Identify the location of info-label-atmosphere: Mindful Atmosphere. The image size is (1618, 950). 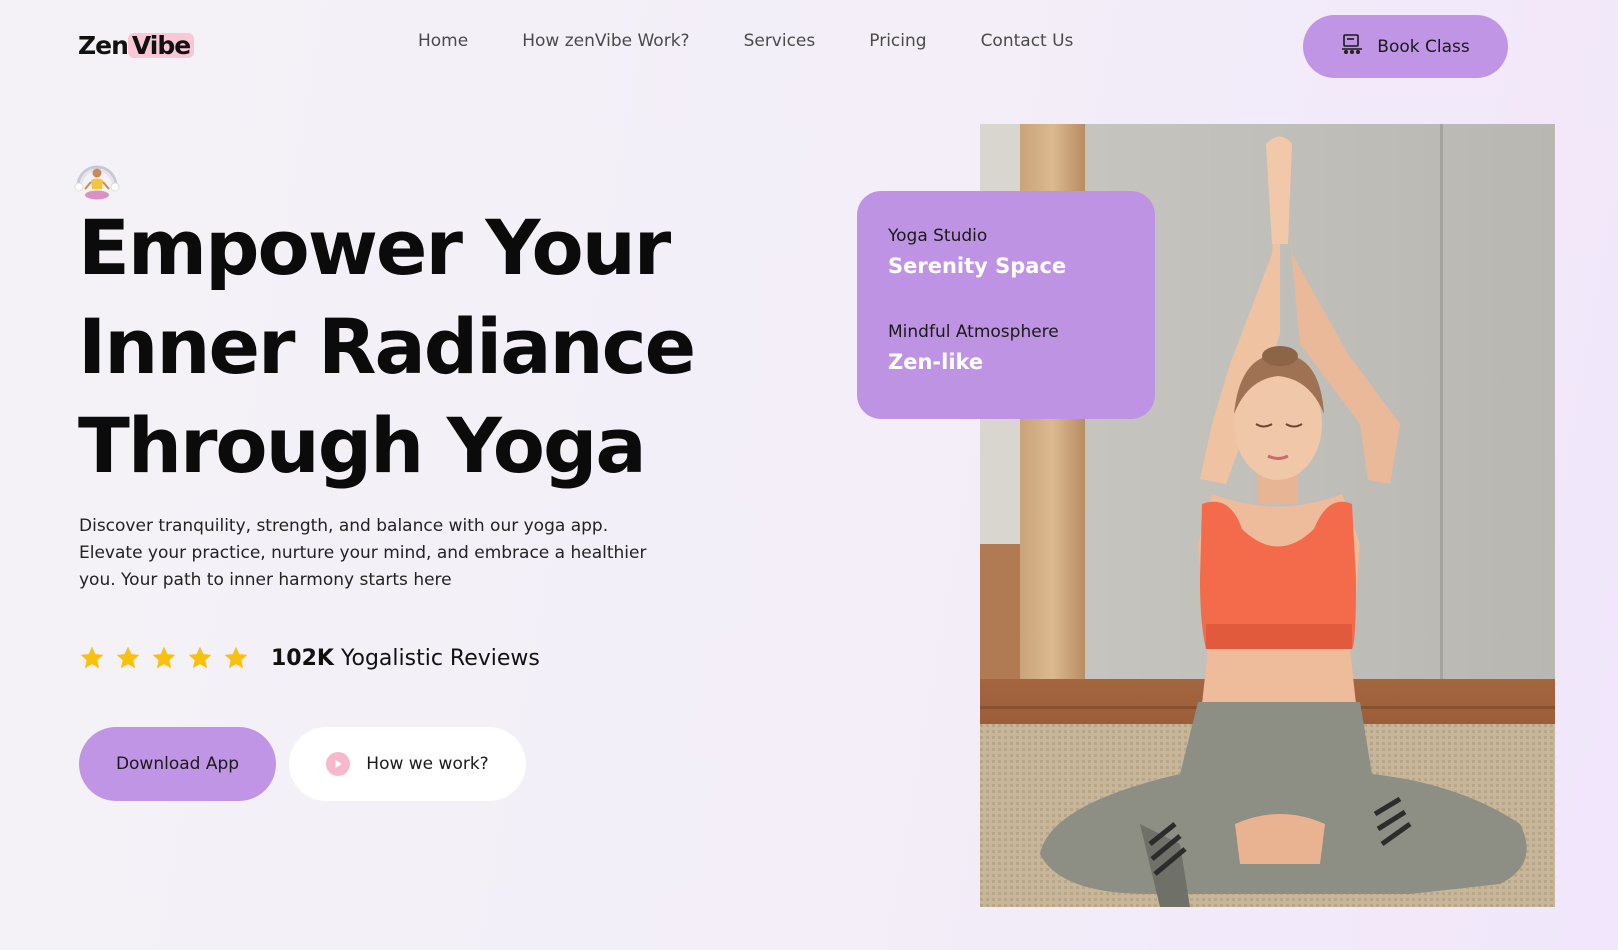
(973, 332).